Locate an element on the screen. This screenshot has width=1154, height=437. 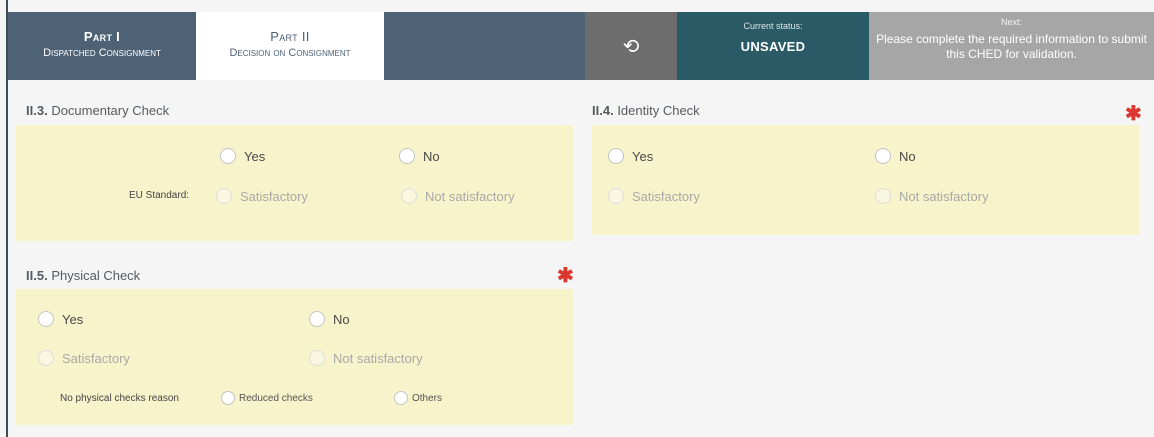
tab-part-1-subtitle: Dispatched Consignment is located at coordinates (102, 53).